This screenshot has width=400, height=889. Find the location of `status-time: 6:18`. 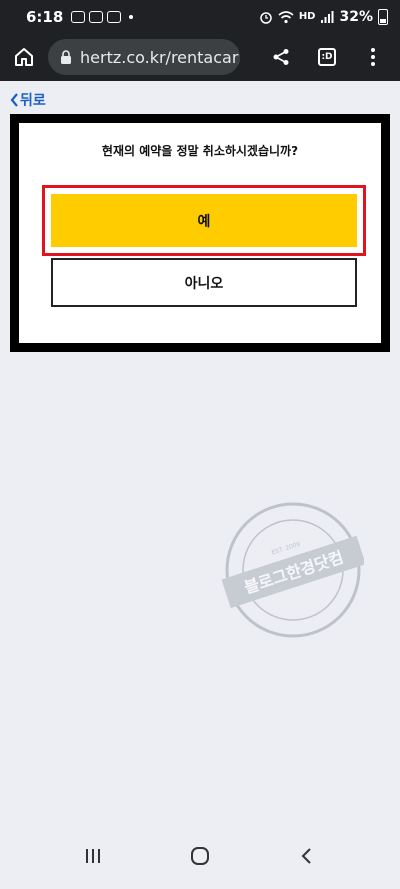

status-time: 6:18 is located at coordinates (45, 16).